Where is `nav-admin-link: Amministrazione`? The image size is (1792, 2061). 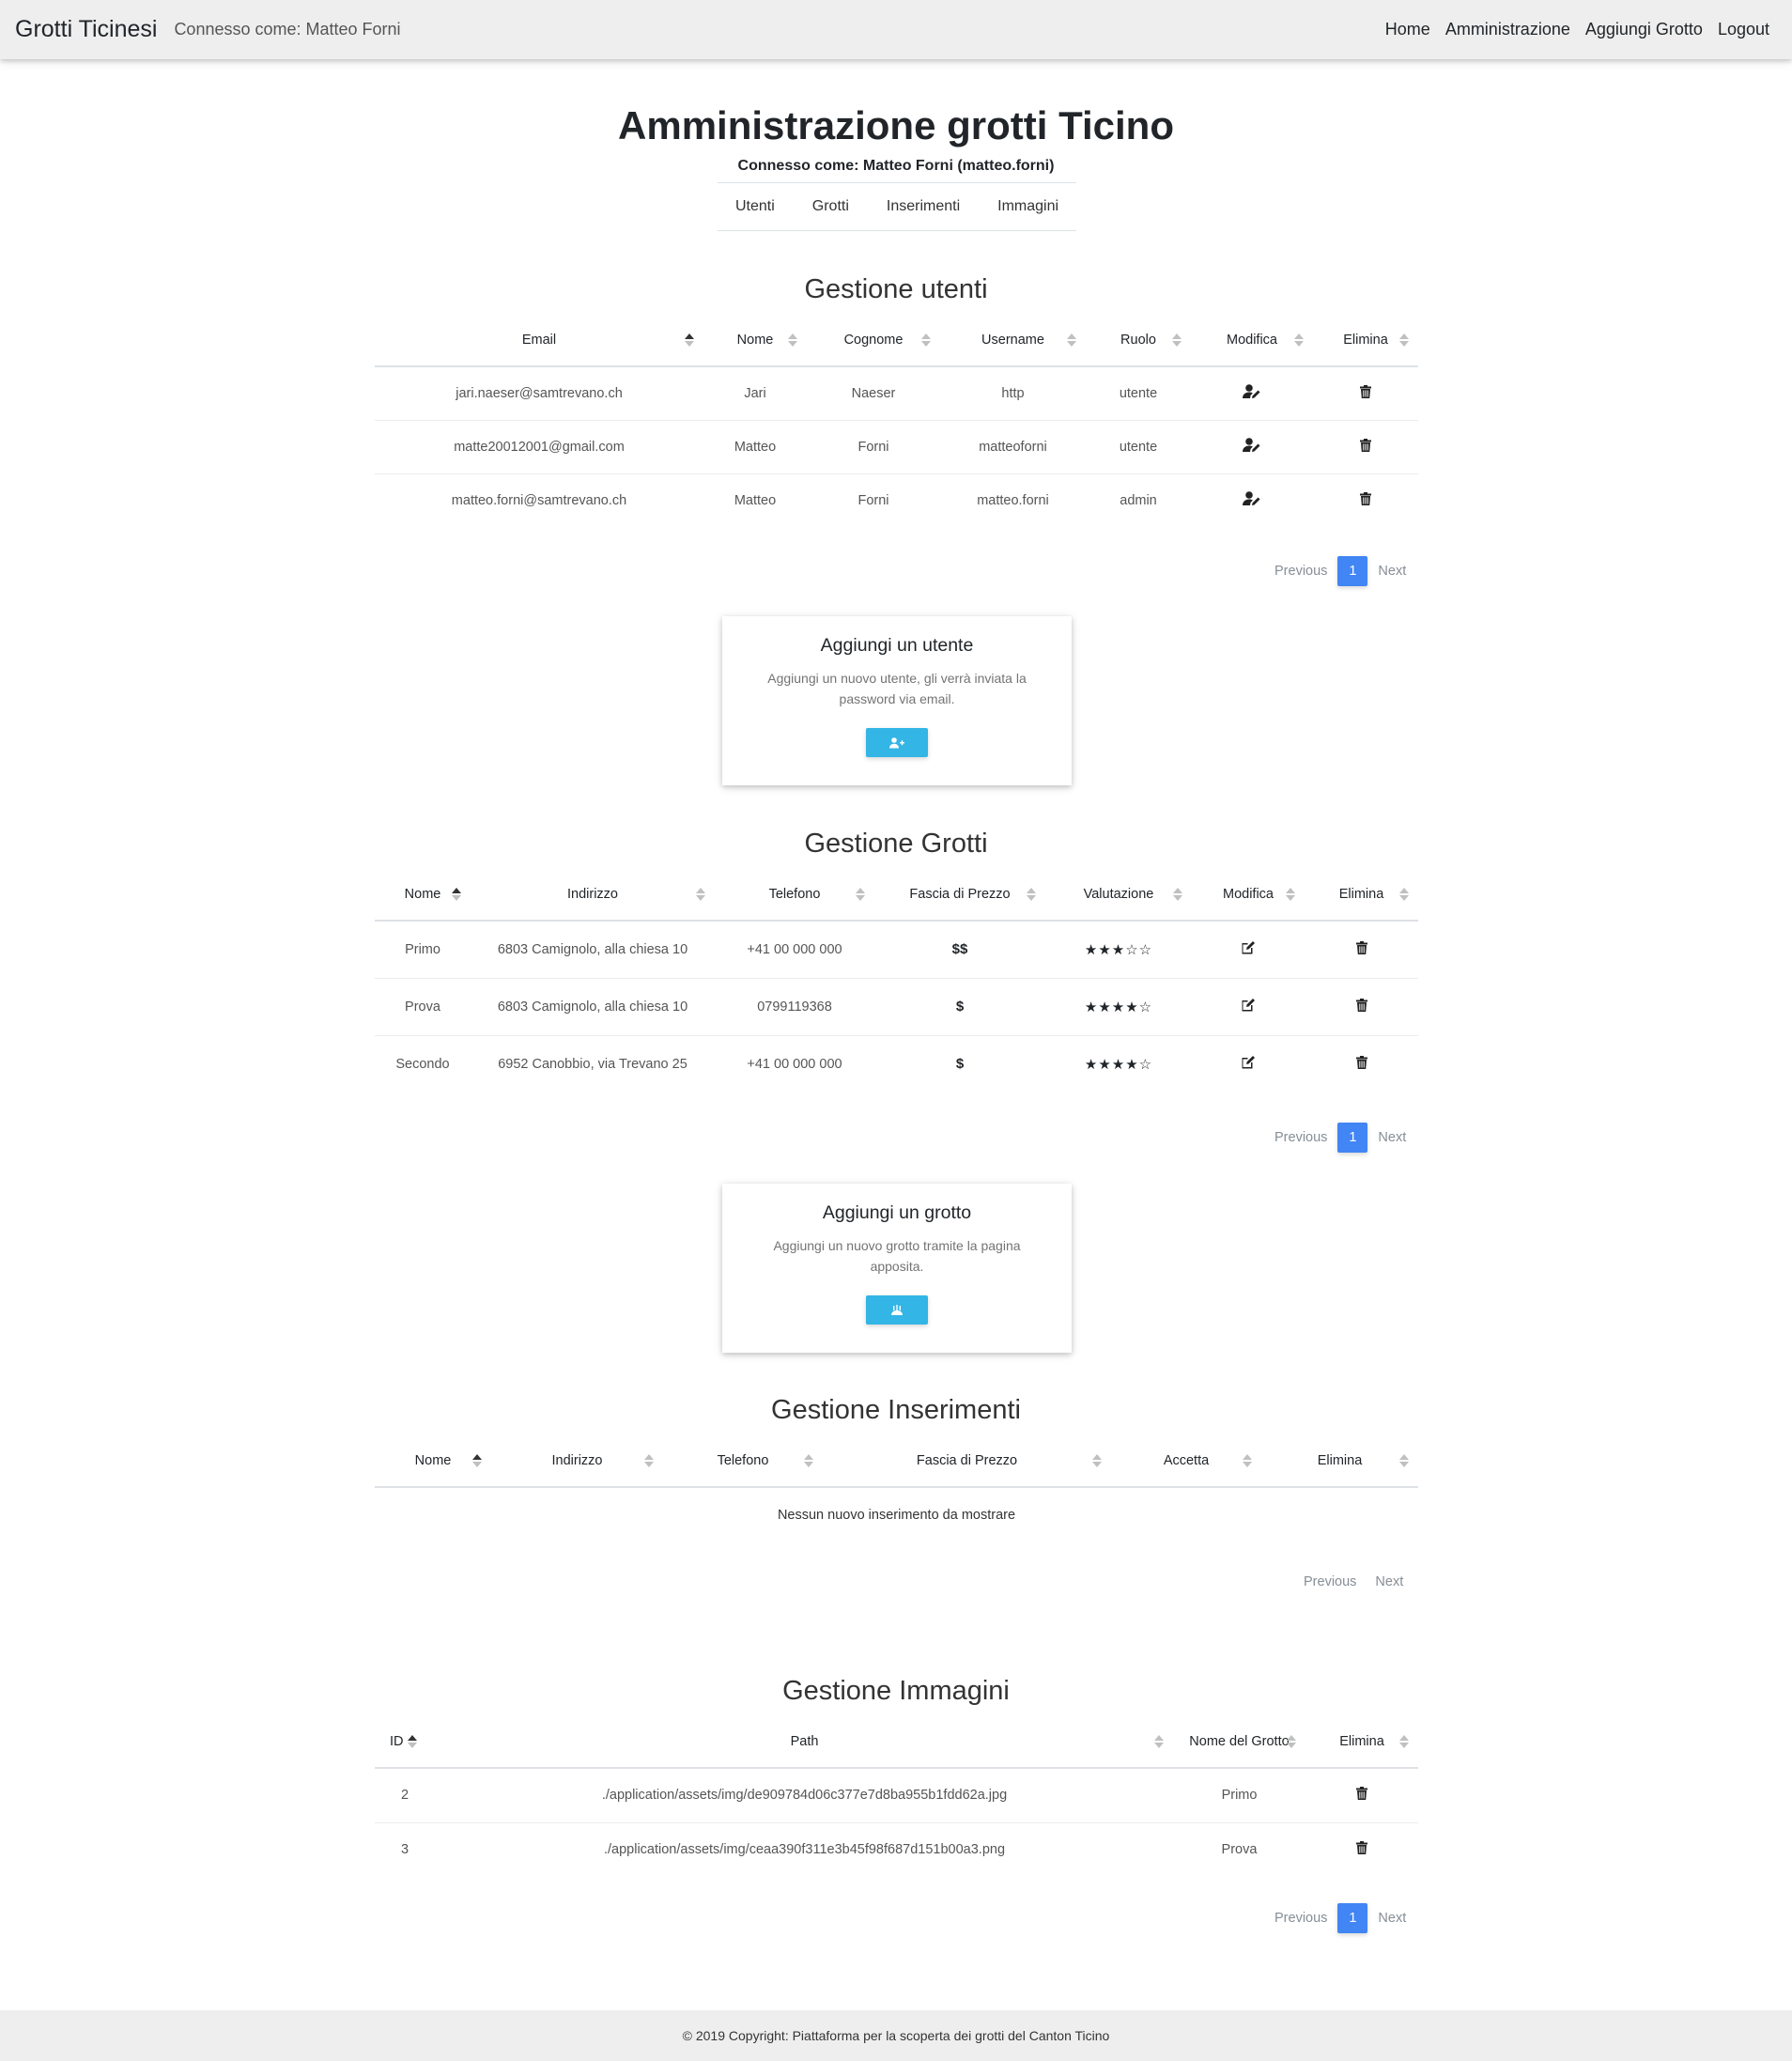 nav-admin-link: Amministrazione is located at coordinates (1508, 29).